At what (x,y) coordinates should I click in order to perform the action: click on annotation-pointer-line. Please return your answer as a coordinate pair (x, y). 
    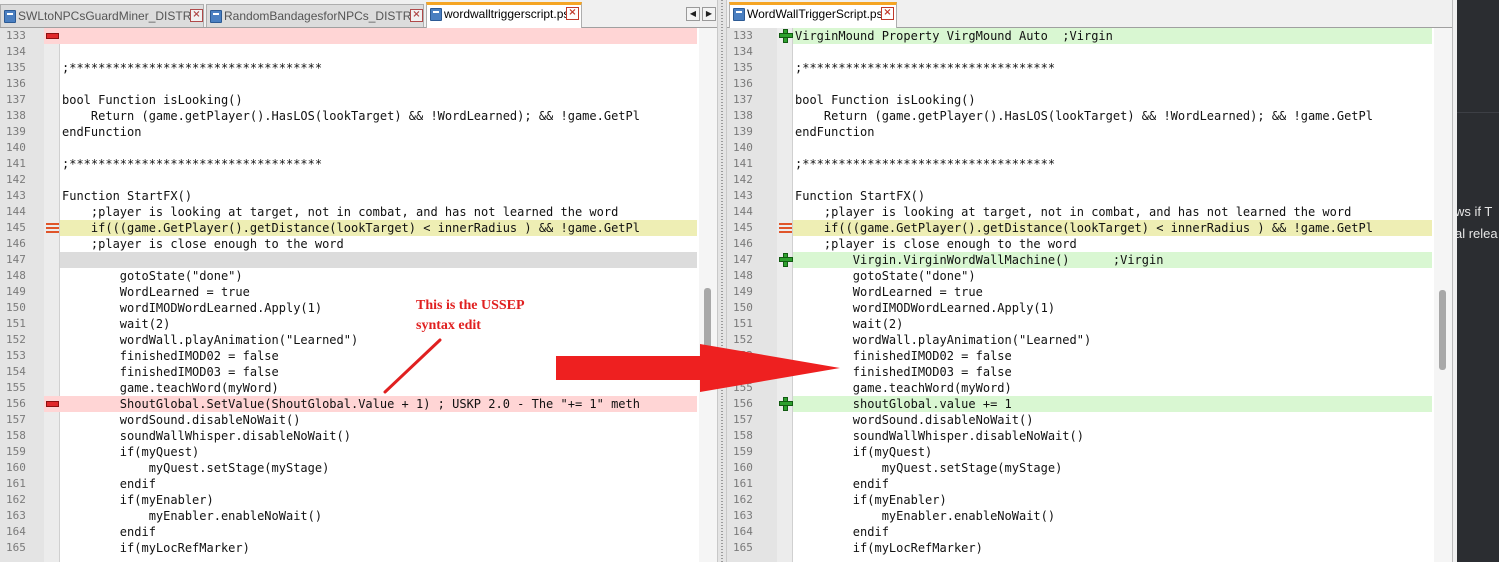
    Looking at the image, I should click on (412, 366).